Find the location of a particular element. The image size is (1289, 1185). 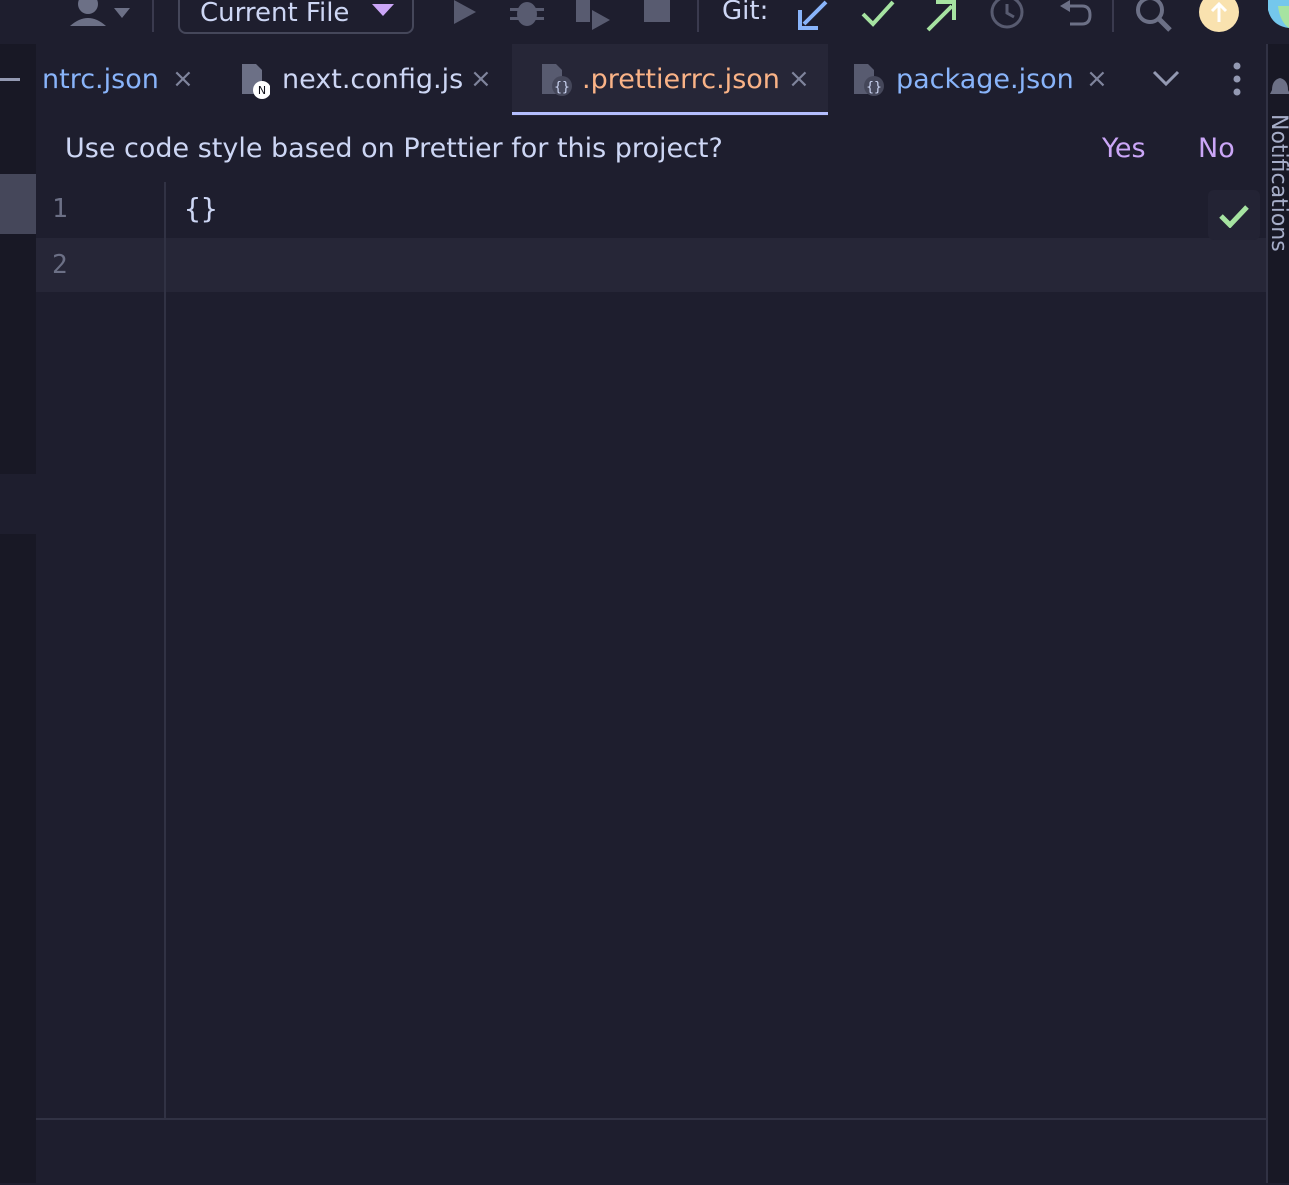

run-config-dropdown: Current File is located at coordinates (296, 17).